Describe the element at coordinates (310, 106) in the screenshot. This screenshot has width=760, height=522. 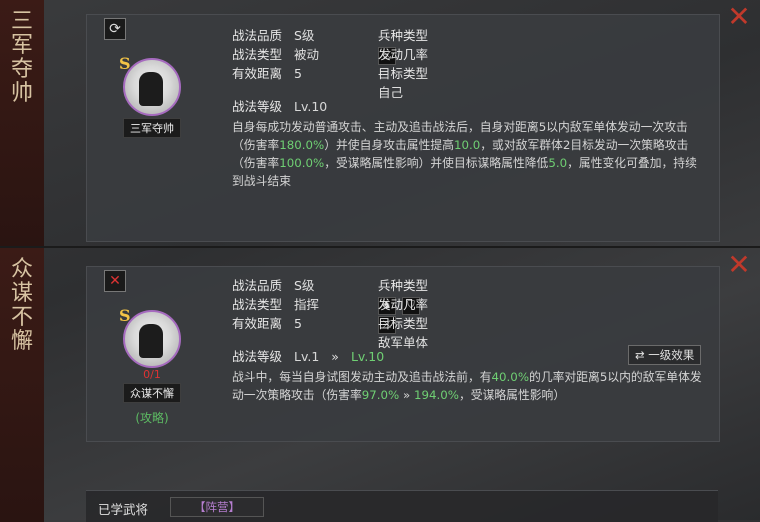
I see `level-value: Lv.10` at that location.